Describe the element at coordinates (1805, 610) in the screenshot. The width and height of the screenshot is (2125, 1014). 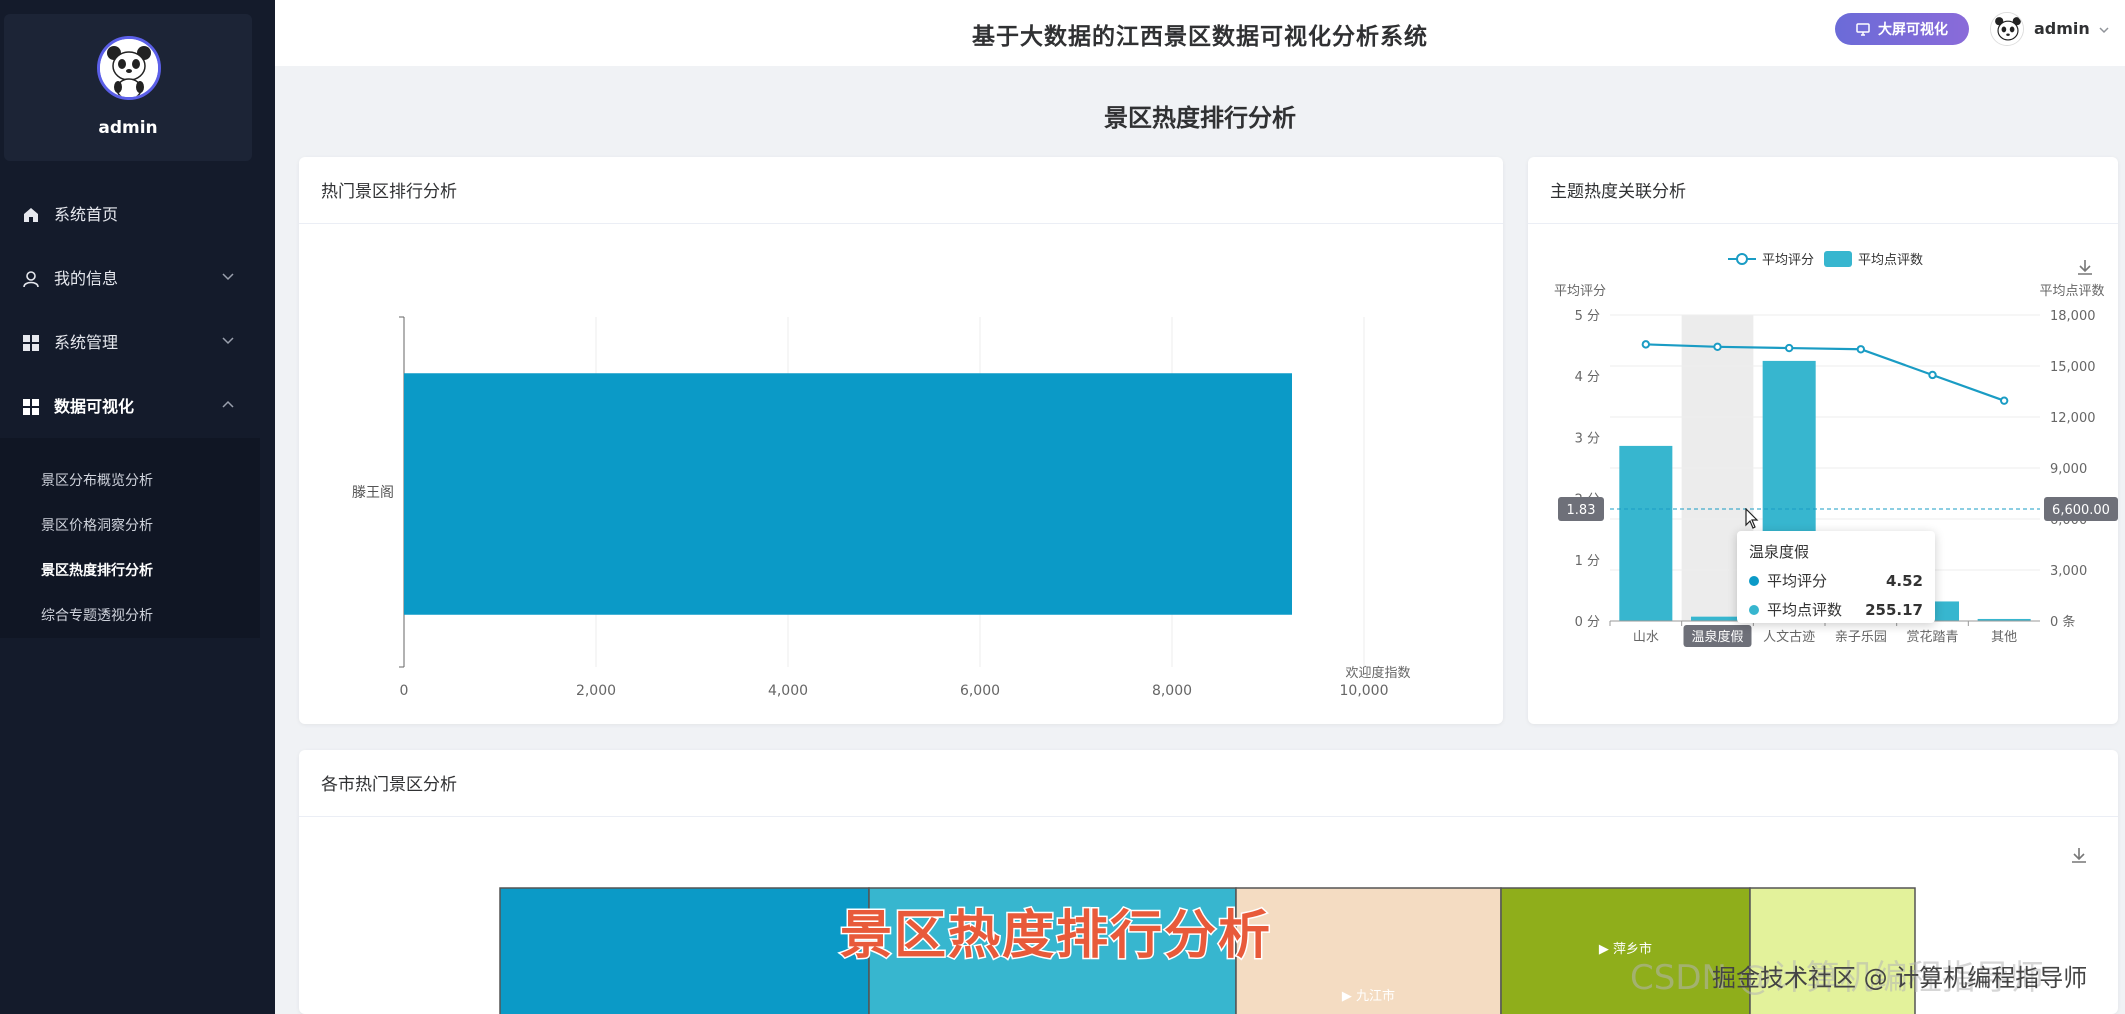
I see `tooltip-series-name: 平均点评数` at that location.